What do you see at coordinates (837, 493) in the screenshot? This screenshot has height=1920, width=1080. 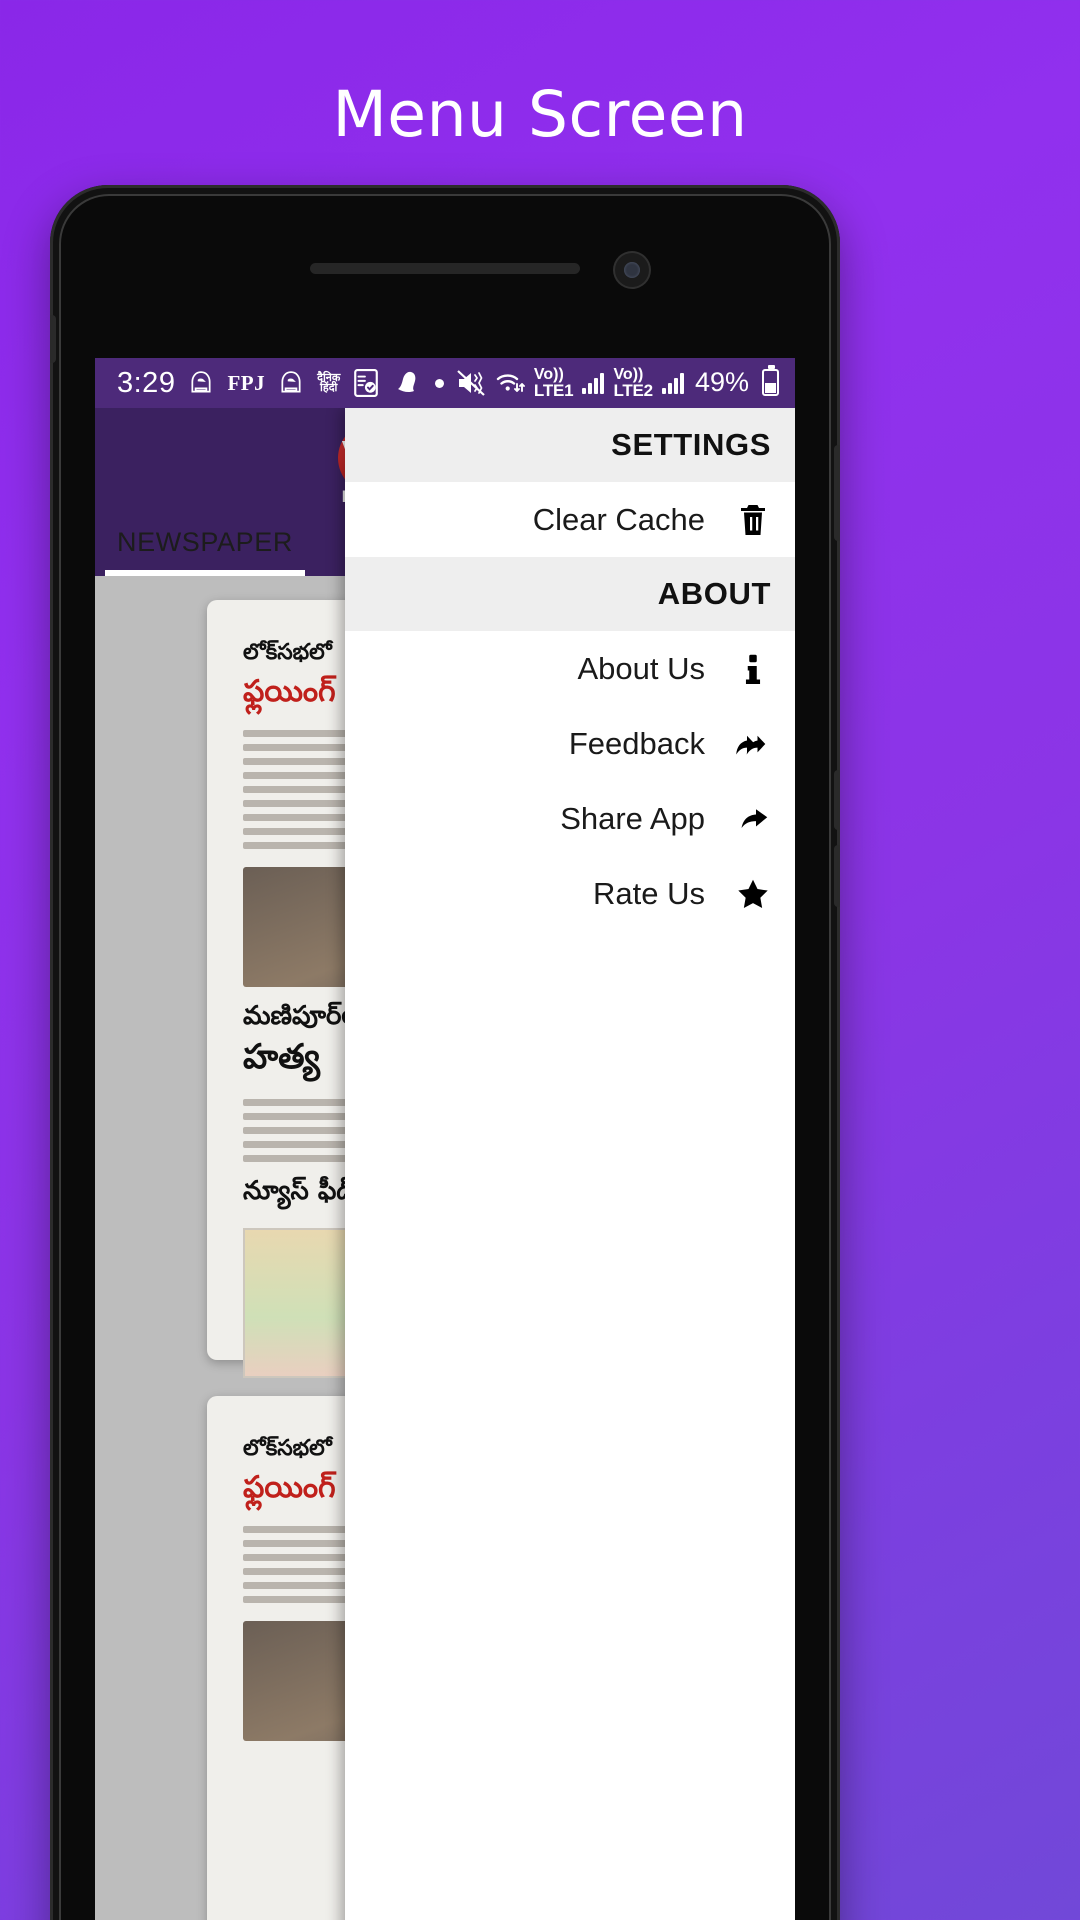 I see `volume-button` at bounding box center [837, 493].